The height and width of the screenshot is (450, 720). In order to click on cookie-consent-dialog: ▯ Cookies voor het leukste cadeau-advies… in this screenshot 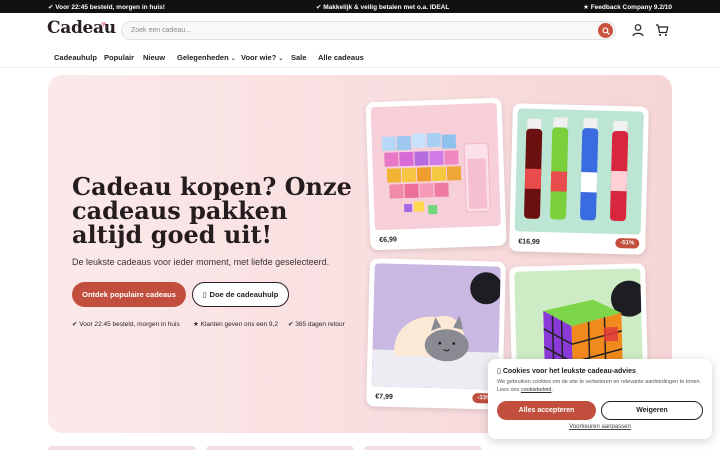, I will do `click(600, 399)`.